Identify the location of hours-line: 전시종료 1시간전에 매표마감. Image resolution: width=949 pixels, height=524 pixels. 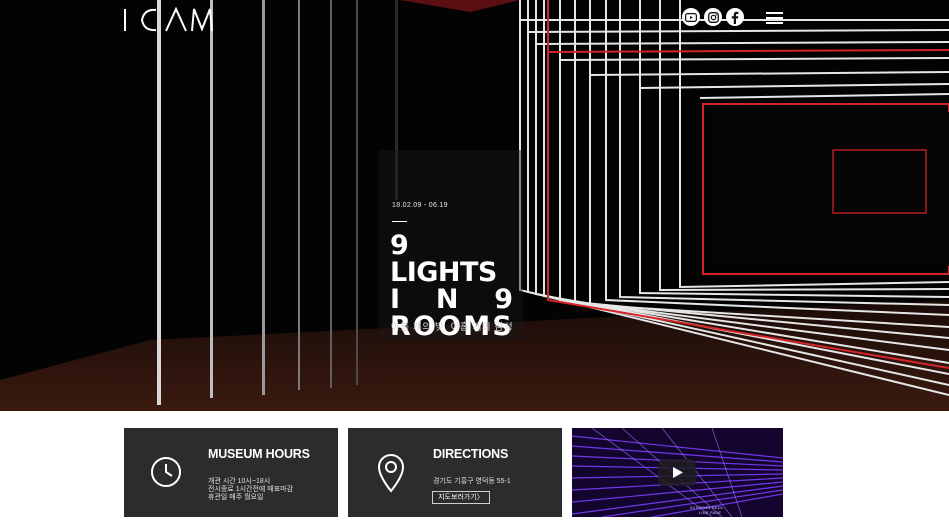
(251, 489).